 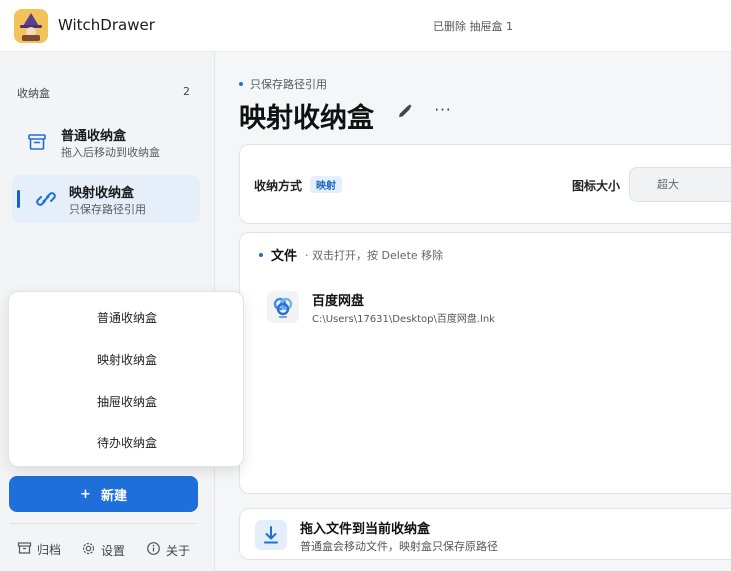 I want to click on title-bar: WitchDrawer 已删除 抽屉盒 1, so click(x=365, y=26).